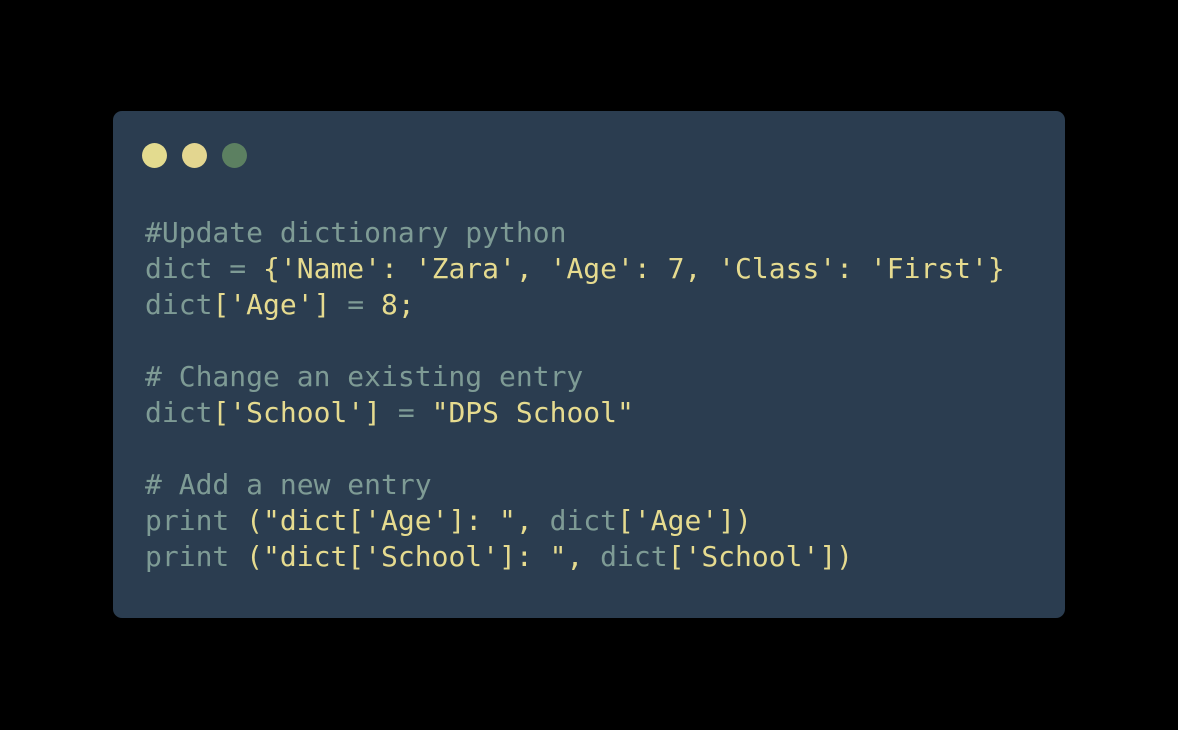 Image resolution: width=1178 pixels, height=730 pixels. What do you see at coordinates (288, 484) in the screenshot?
I see `code-comment: # Add a new entry` at bounding box center [288, 484].